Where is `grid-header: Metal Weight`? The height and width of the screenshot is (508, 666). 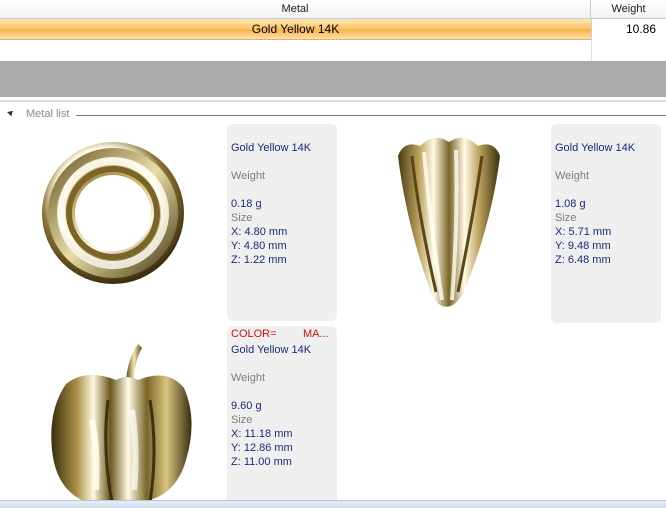
grid-header: Metal Weight is located at coordinates (333, 9).